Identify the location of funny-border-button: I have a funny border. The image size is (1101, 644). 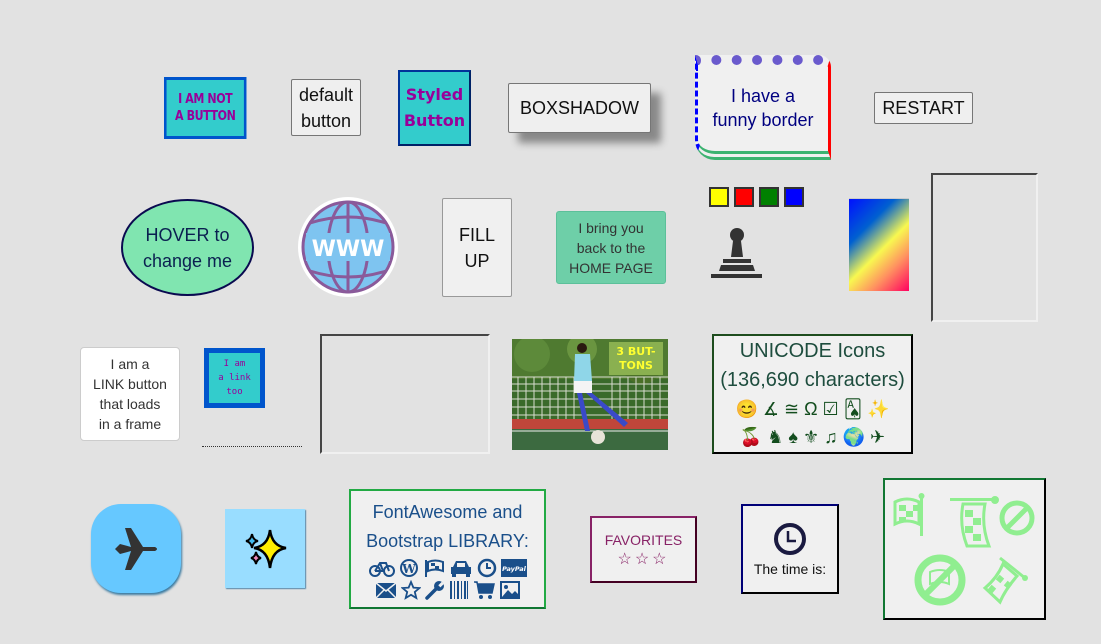
(763, 107).